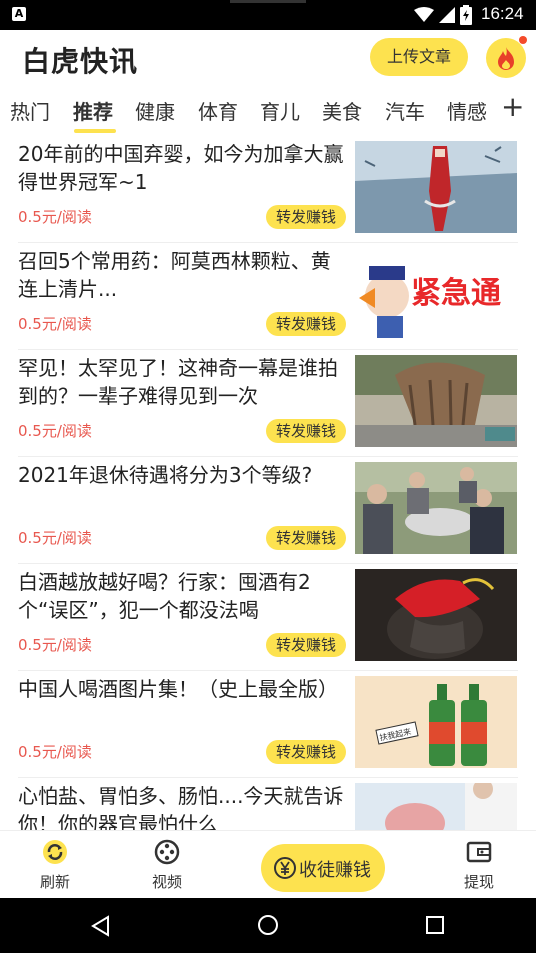 This screenshot has height=953, width=536. I want to click on tab-parenting: 育儿, so click(280, 110).